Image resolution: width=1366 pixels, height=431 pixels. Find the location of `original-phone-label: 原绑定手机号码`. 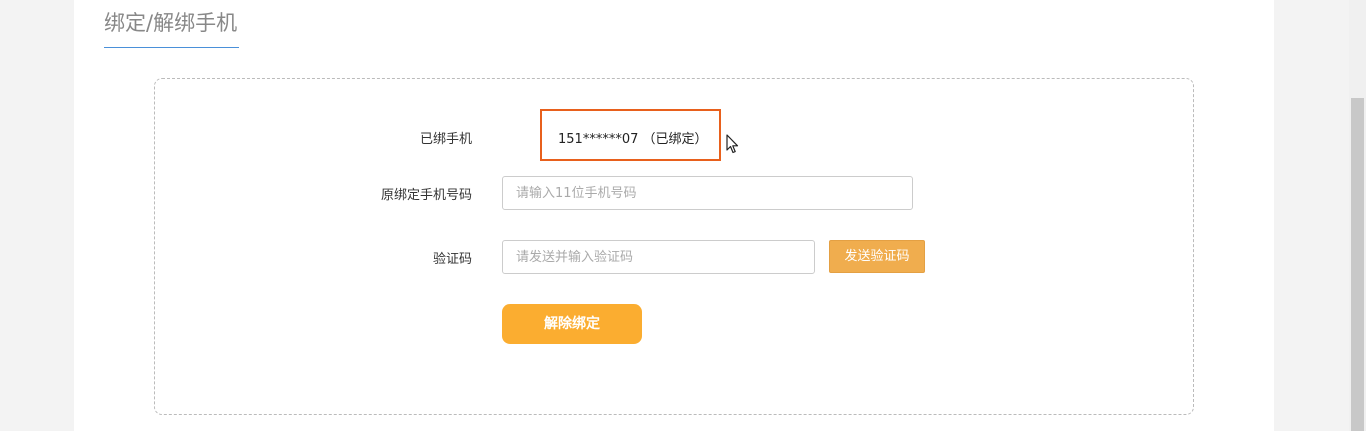

original-phone-label: 原绑定手机号码 is located at coordinates (426, 195).